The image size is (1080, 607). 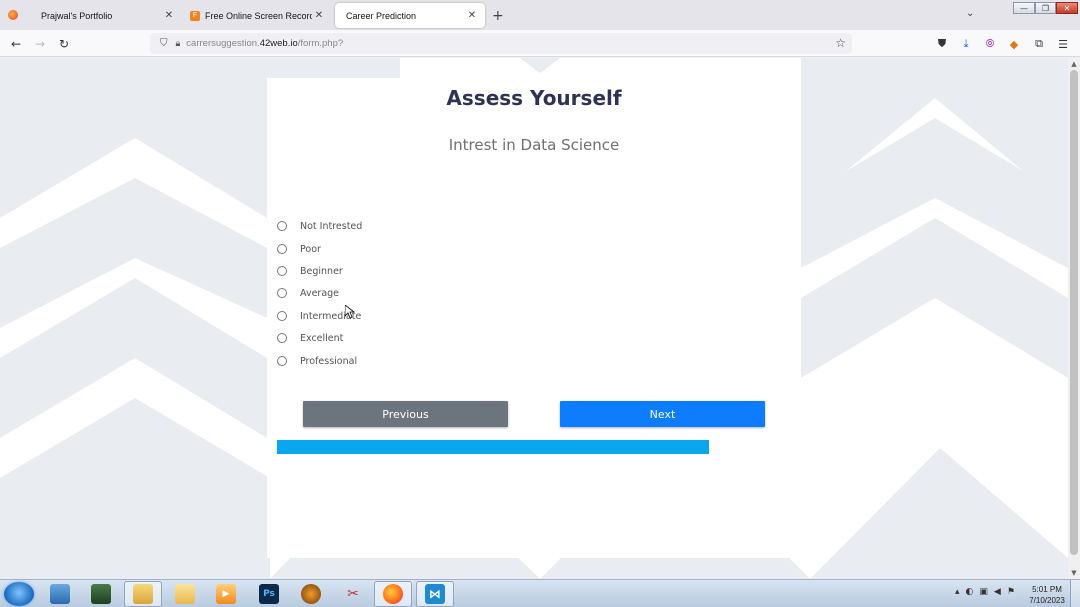 I want to click on tab-title: Prajwal's Portfolio, so click(x=77, y=15).